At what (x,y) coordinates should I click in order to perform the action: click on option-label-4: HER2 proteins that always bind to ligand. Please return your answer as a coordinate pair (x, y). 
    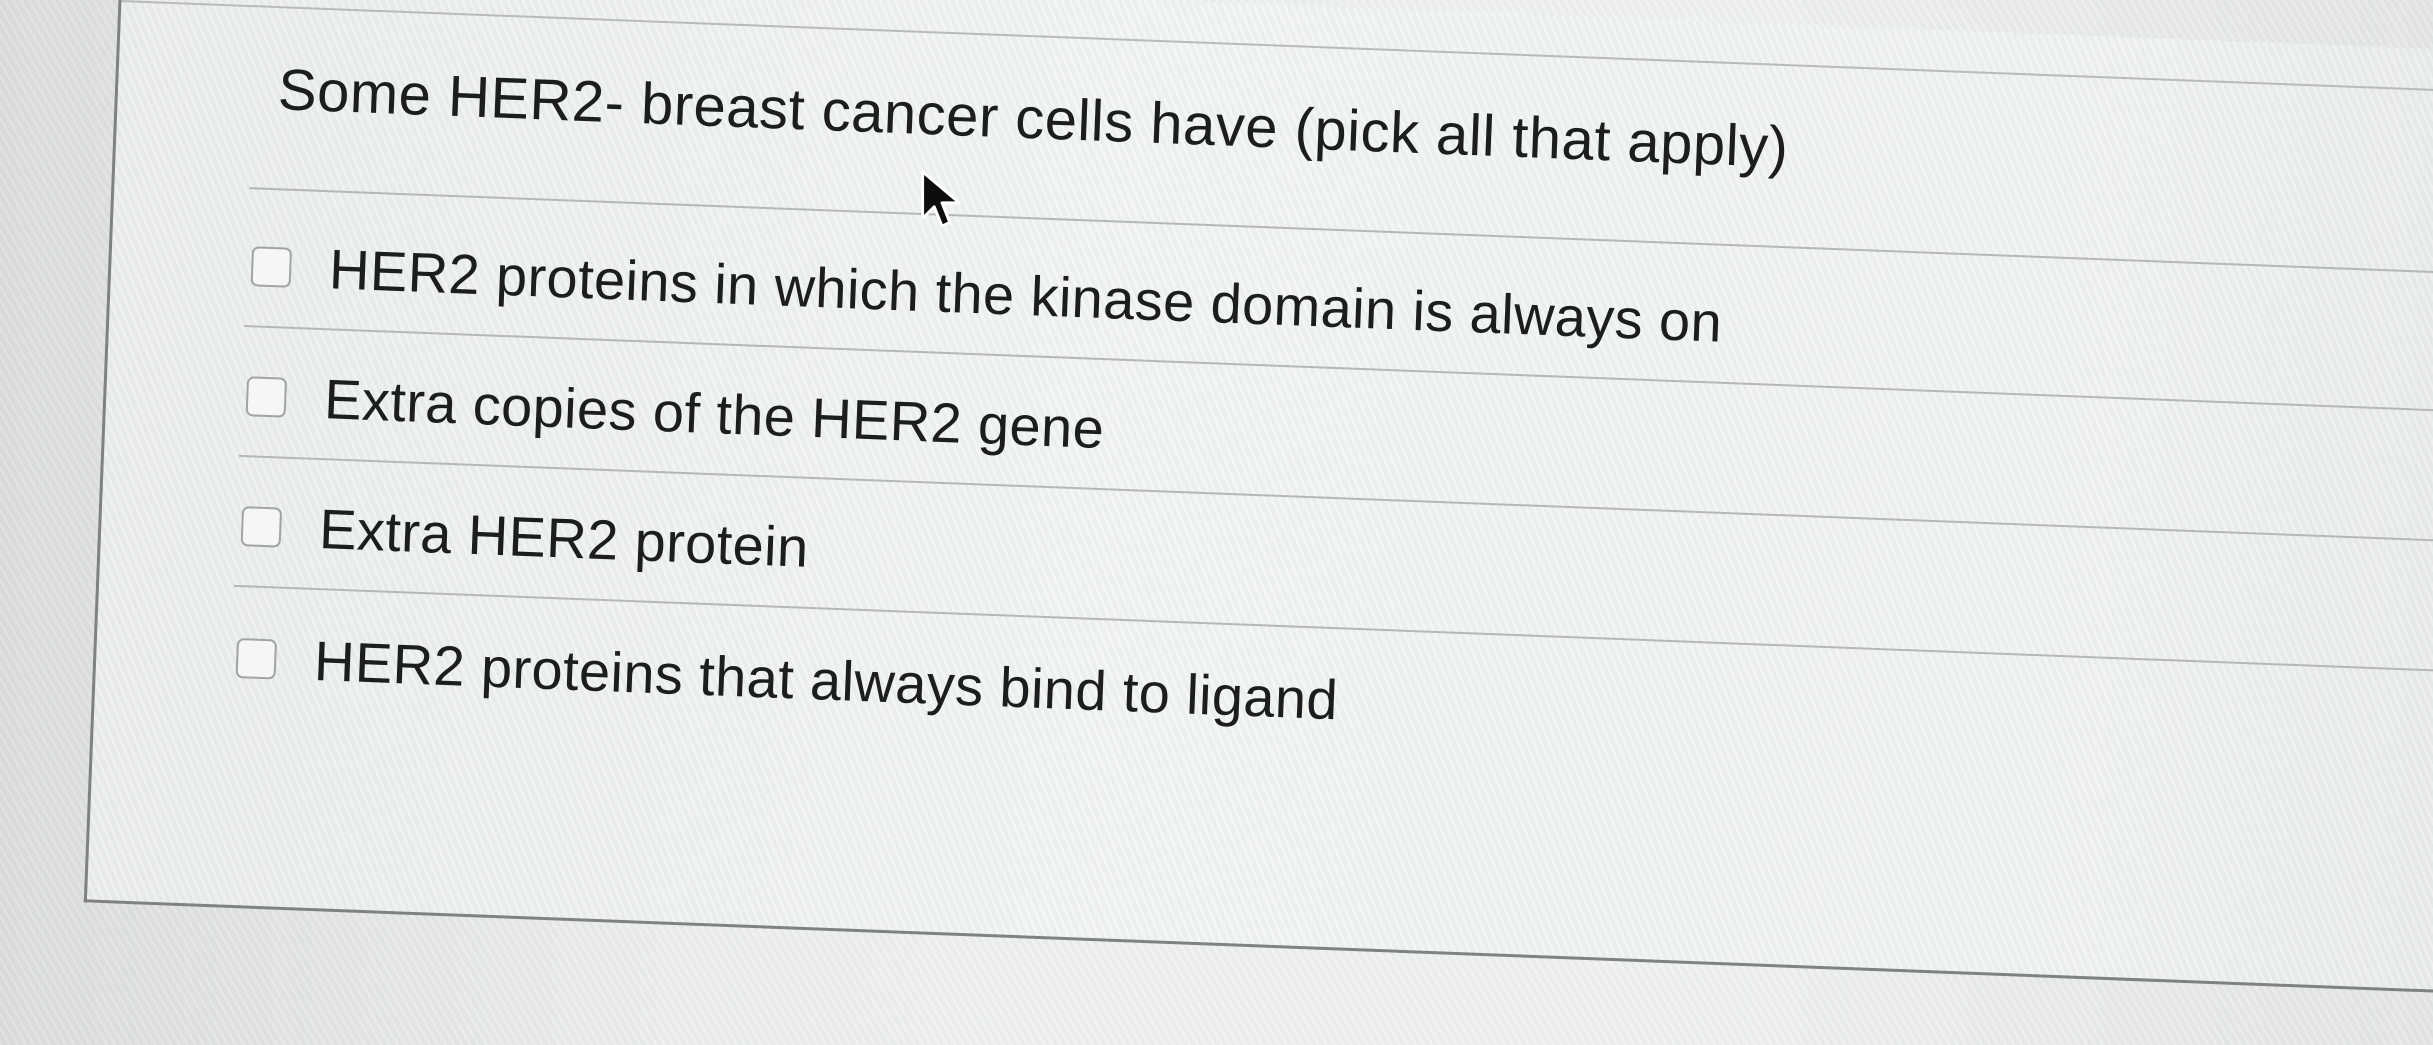
    Looking at the image, I should click on (826, 680).